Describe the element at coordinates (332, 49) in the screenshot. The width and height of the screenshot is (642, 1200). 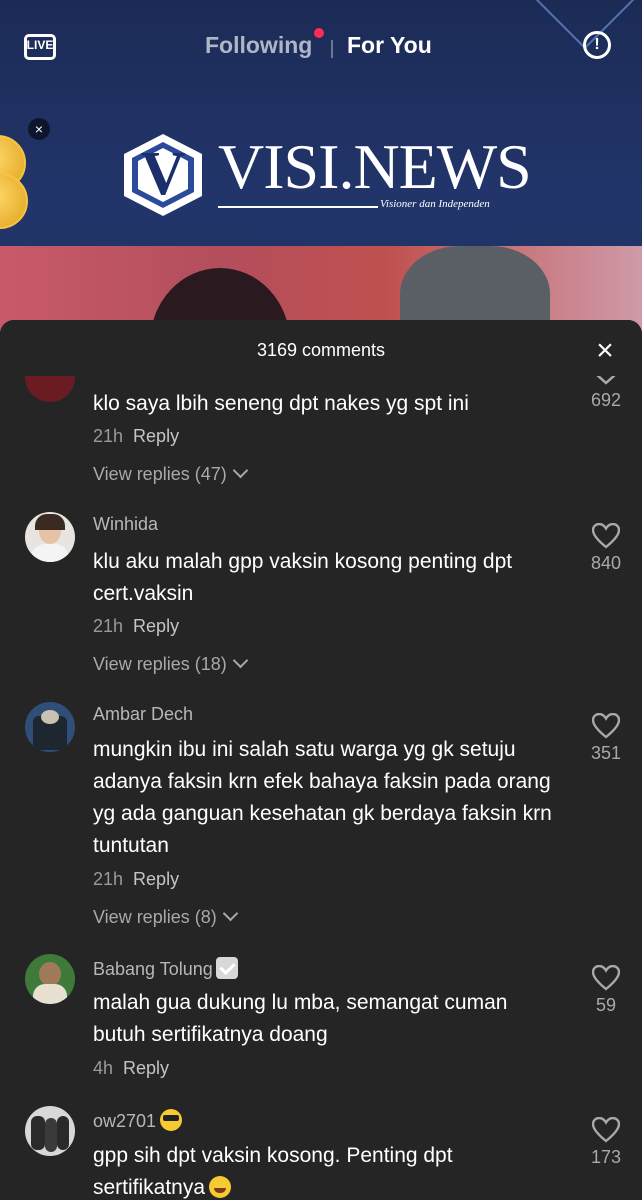
I see `tab-divider` at that location.